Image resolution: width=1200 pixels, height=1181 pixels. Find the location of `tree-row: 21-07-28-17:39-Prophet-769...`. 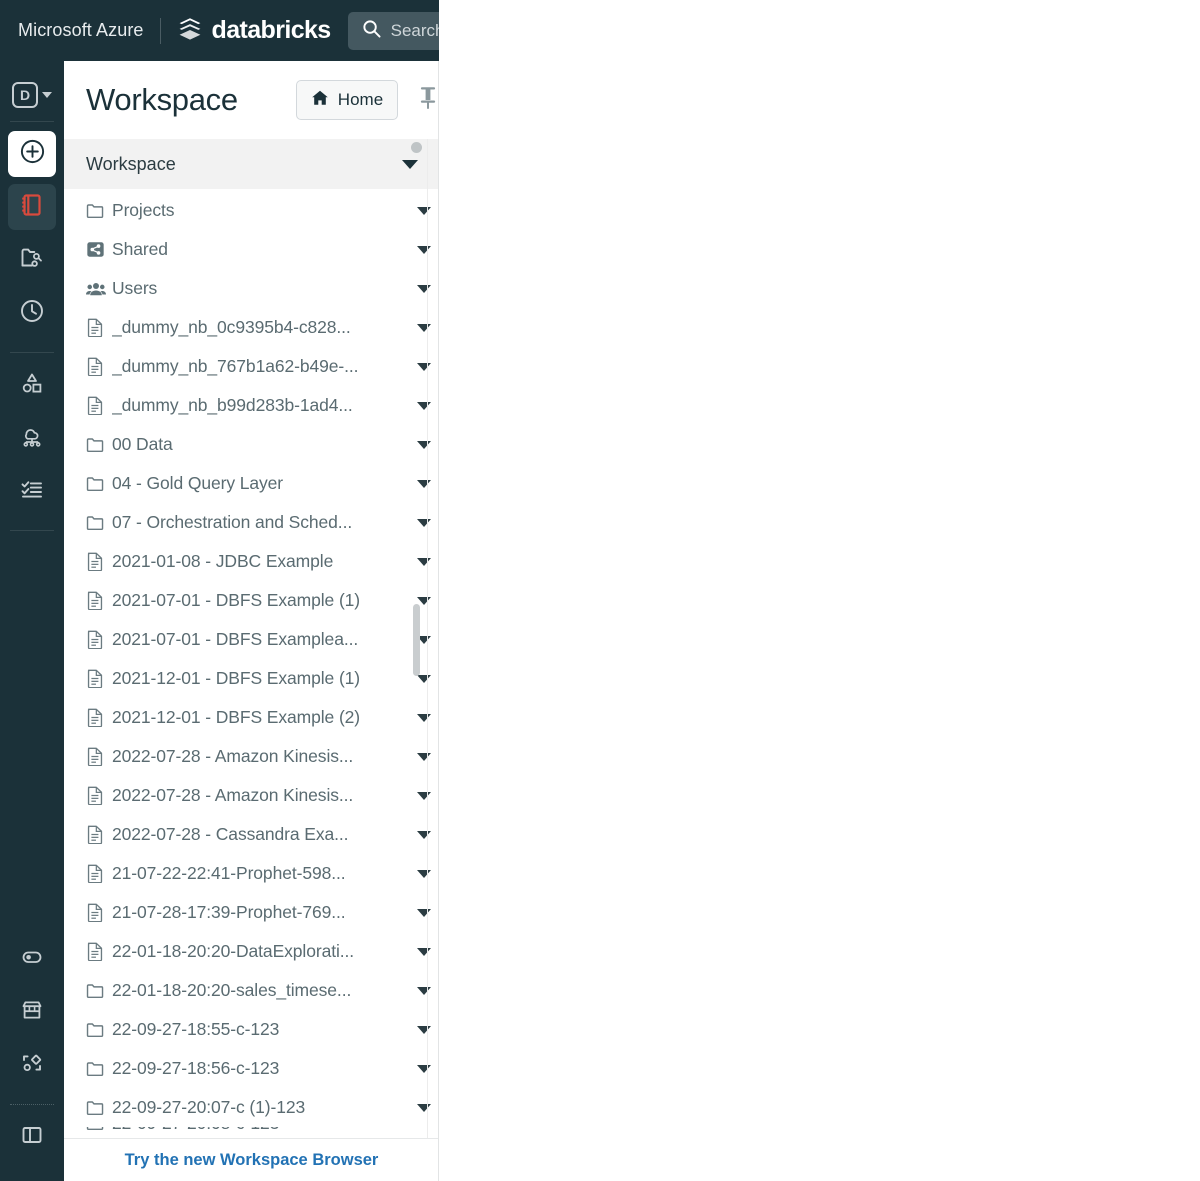

tree-row: 21-07-28-17:39-Prophet-769... is located at coordinates (251, 912).